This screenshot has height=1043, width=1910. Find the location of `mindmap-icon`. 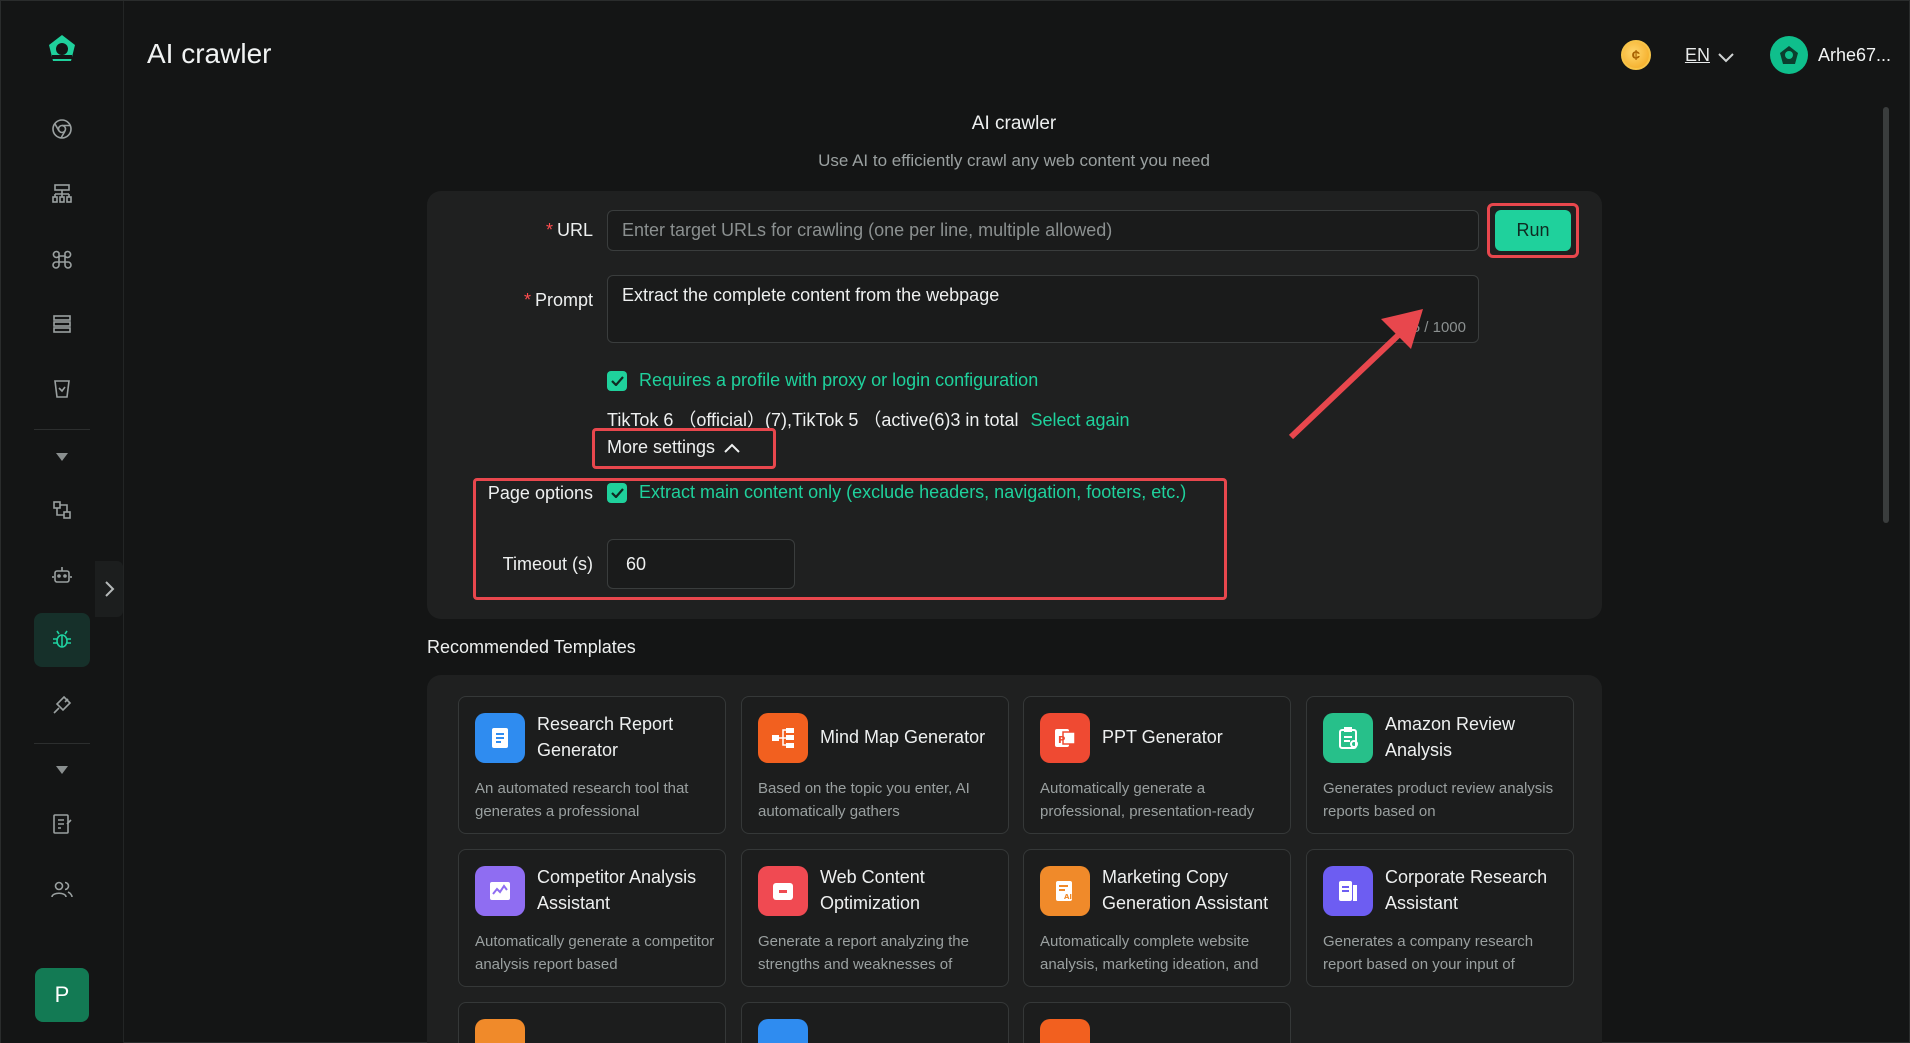

mindmap-icon is located at coordinates (783, 738).